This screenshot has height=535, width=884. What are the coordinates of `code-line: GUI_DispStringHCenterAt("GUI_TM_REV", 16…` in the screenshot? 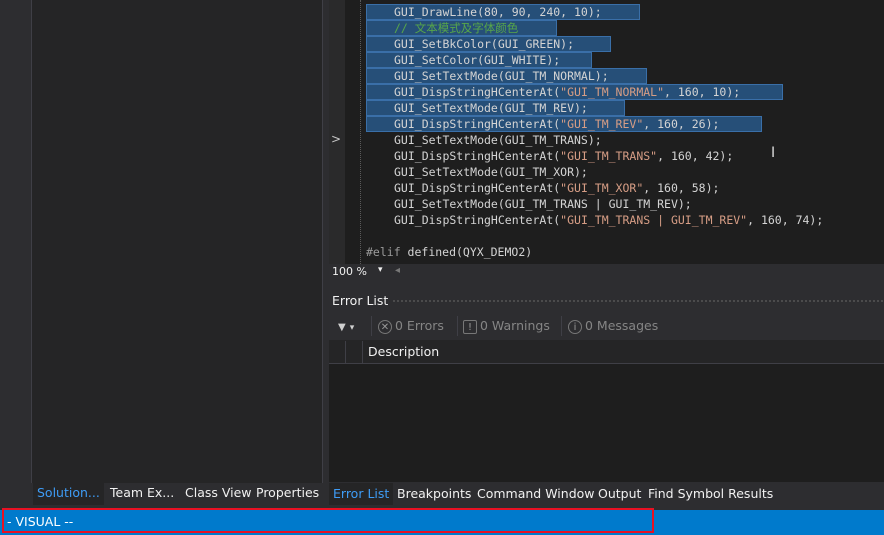 It's located at (556, 124).